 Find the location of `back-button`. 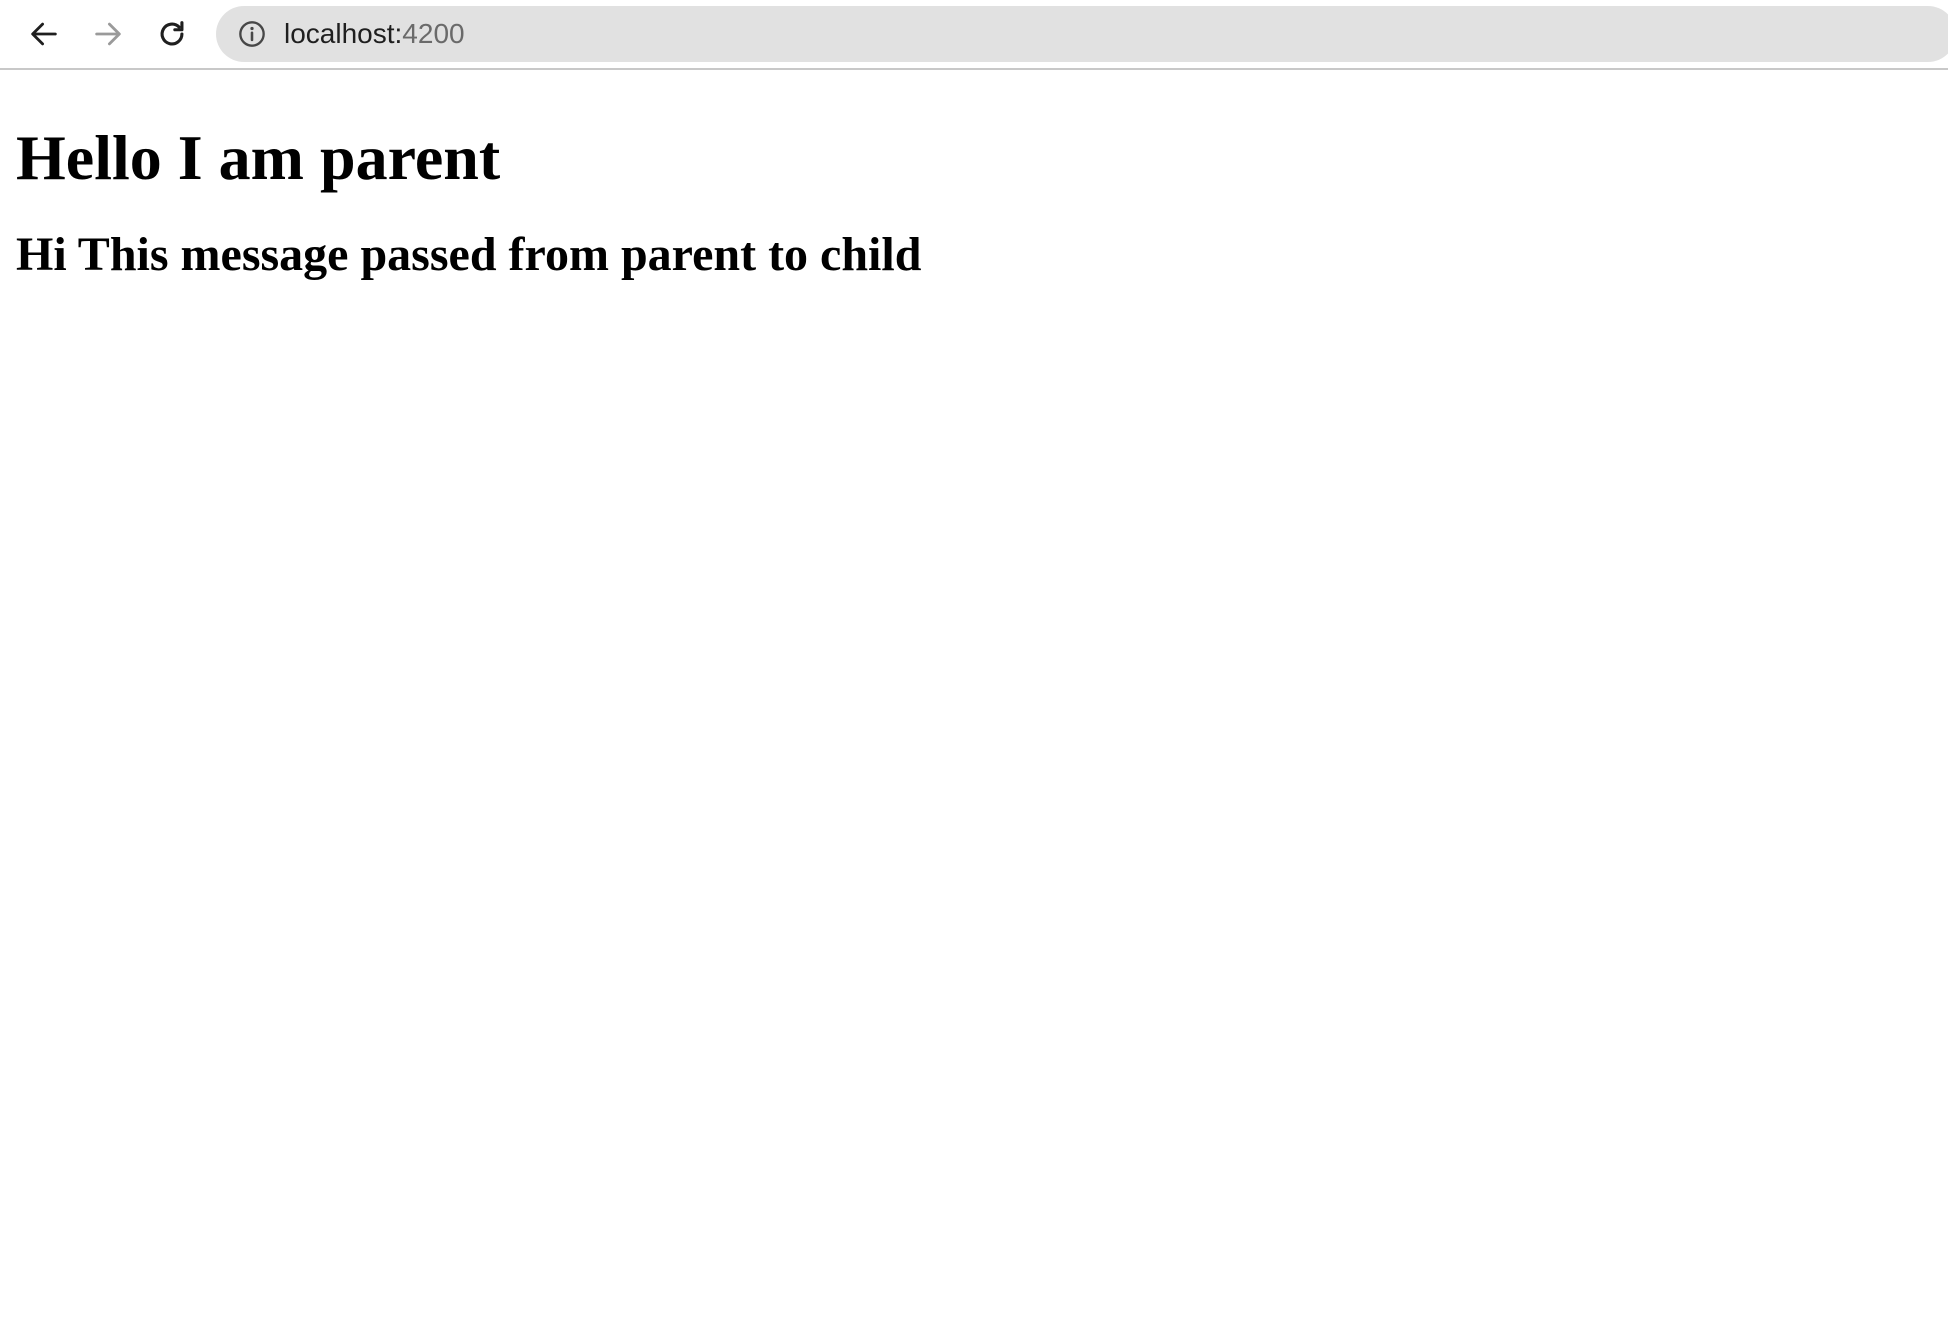

back-button is located at coordinates (44, 34).